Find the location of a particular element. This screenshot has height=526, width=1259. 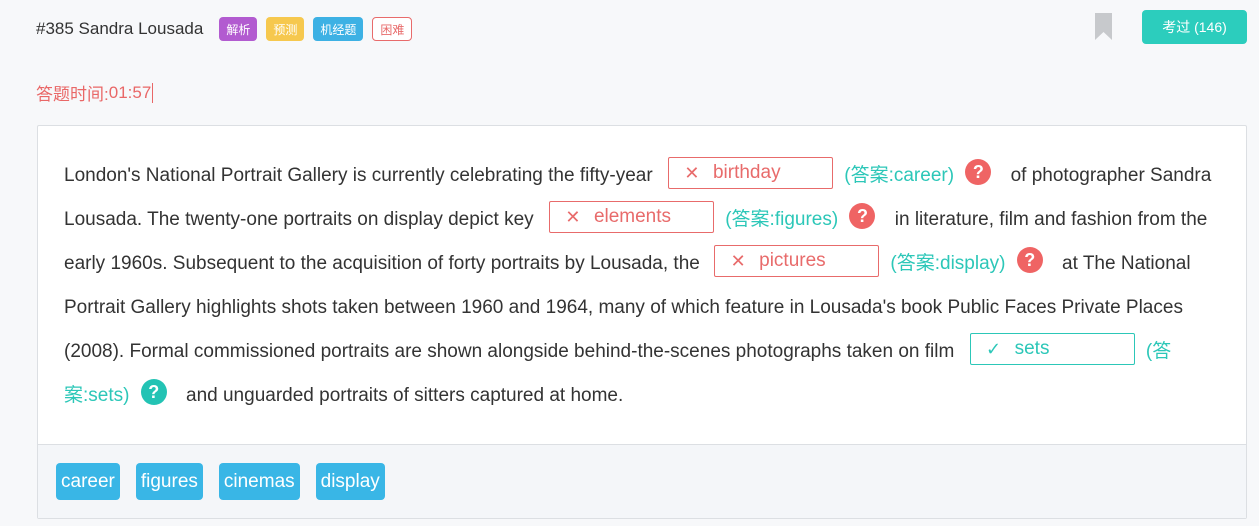

passed-count-button: 考过 (146) is located at coordinates (1194, 27).